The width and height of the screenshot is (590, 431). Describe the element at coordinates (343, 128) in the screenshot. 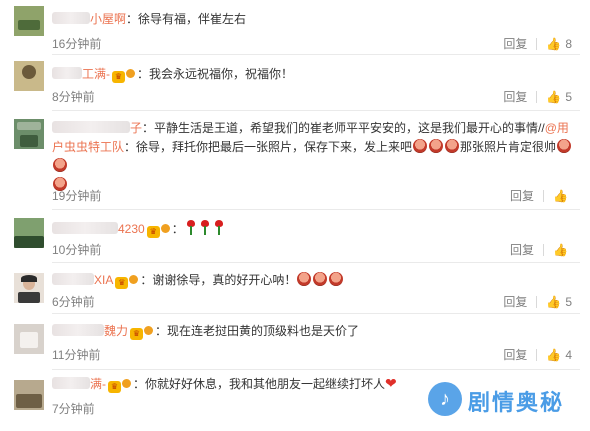

I see `comment-text: ：平静生活是王道，希望我们的崔老师平平安安的，这是我们最开心的事情//` at that location.